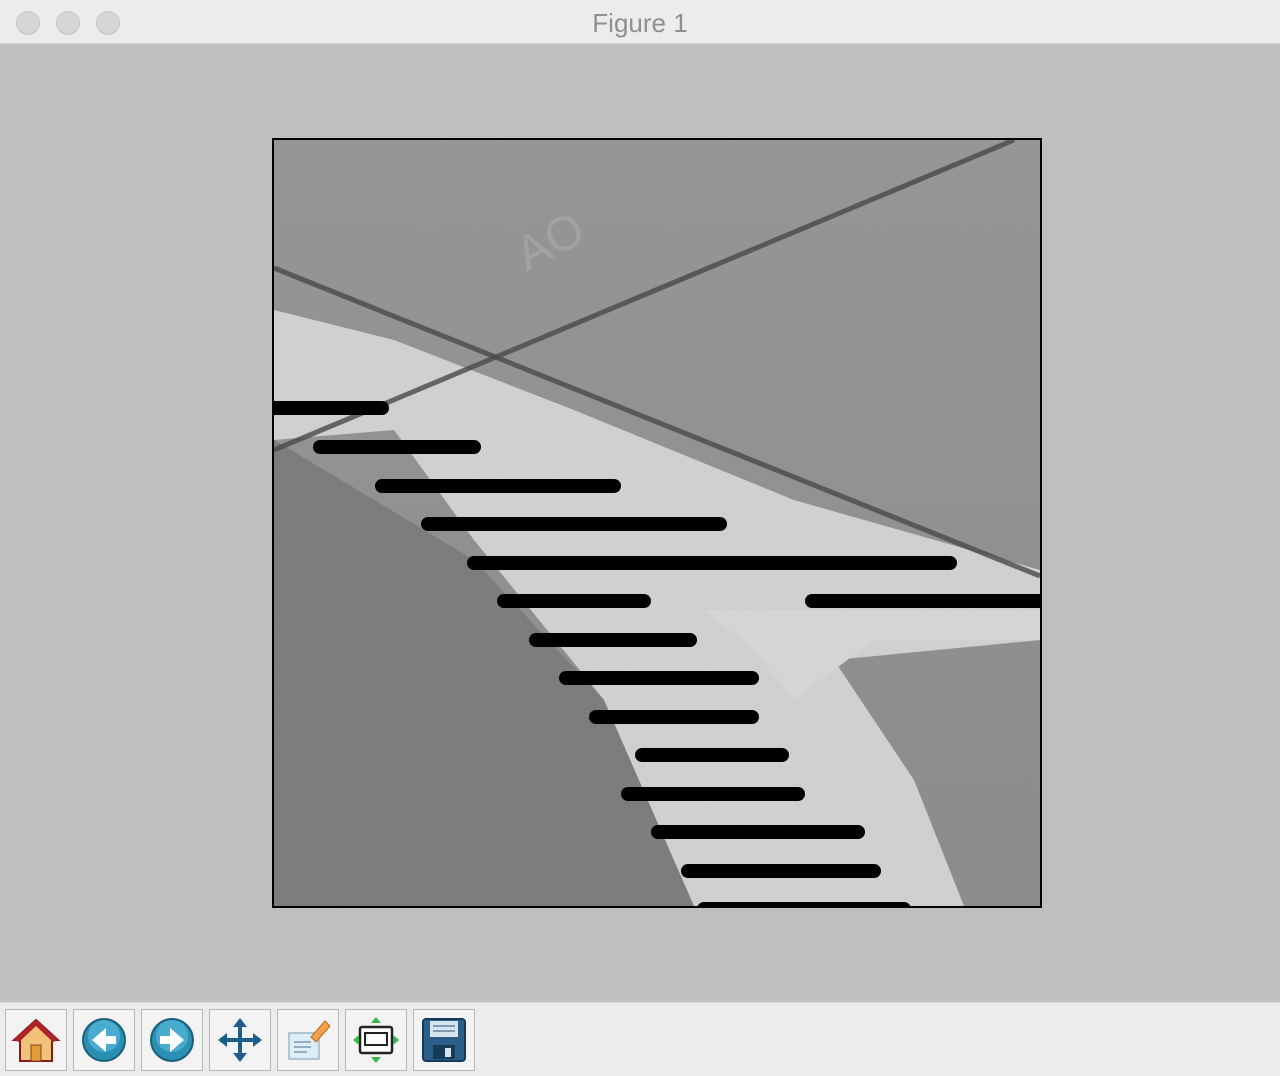 The height and width of the screenshot is (1076, 1280). I want to click on move-arrows-icon, so click(240, 1040).